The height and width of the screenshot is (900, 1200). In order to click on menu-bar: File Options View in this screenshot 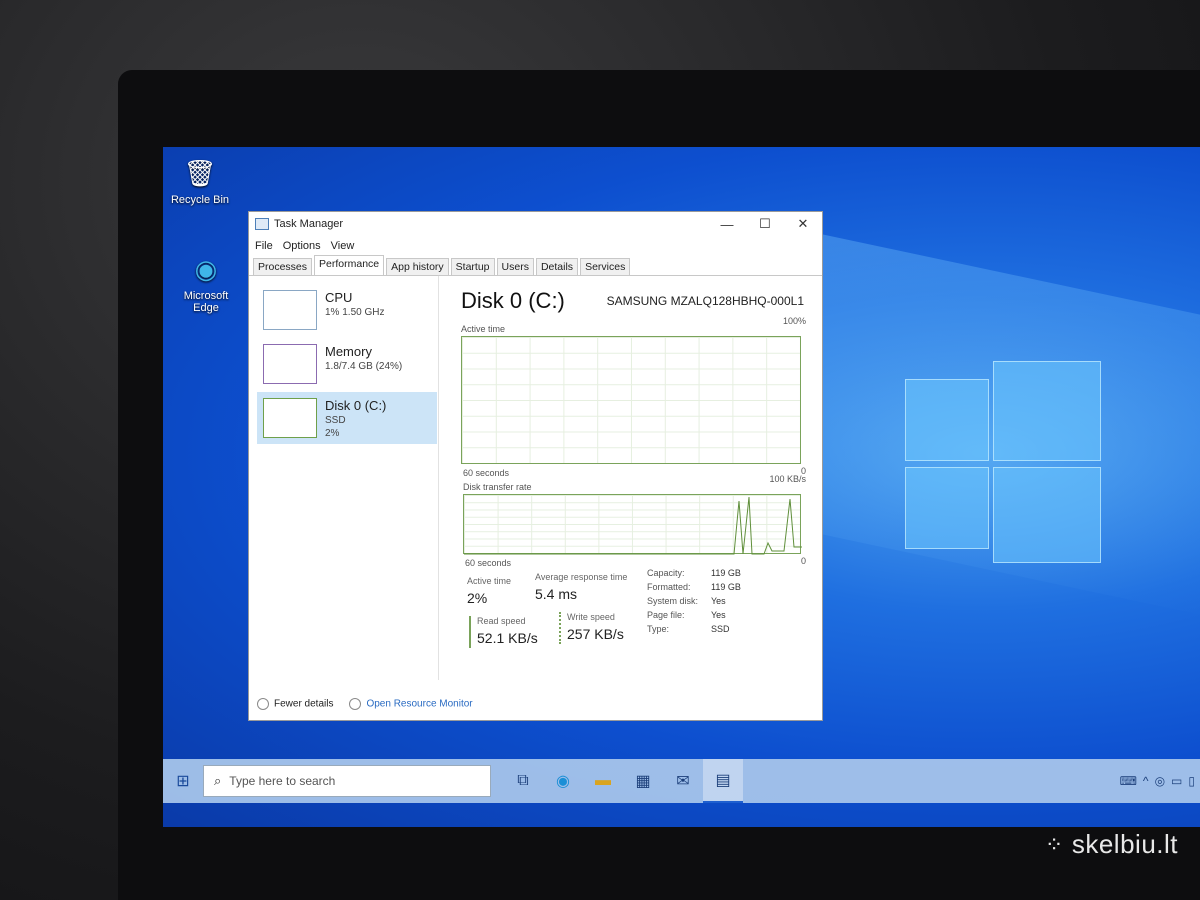, I will do `click(535, 246)`.